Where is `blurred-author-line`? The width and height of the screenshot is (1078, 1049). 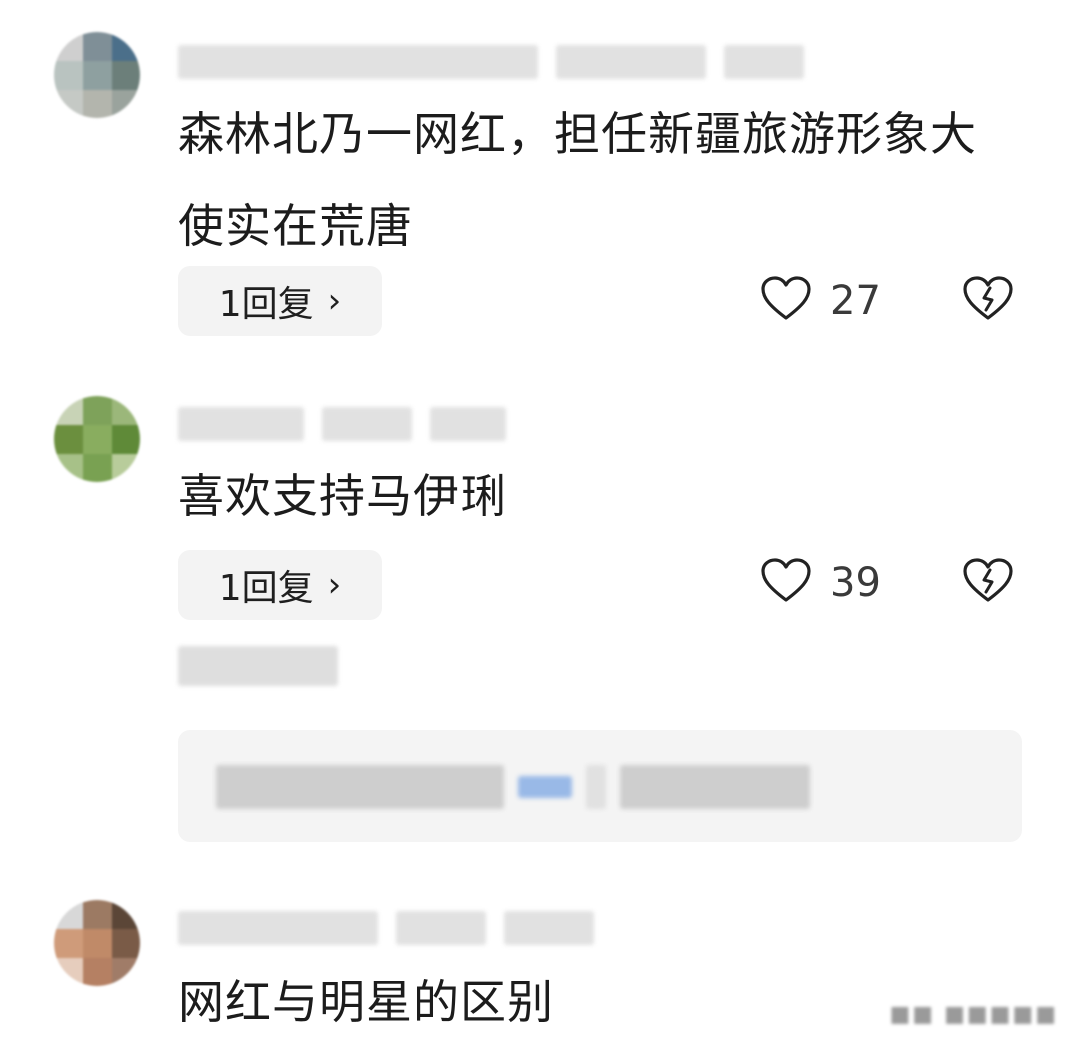
blurred-author-line is located at coordinates (258, 666).